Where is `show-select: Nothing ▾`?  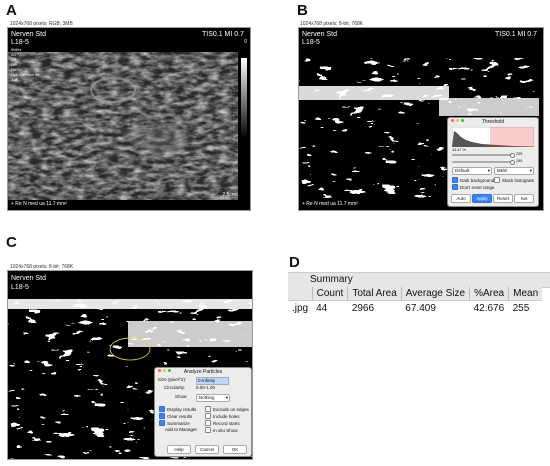
show-select: Nothing ▾ is located at coordinates (213, 398).